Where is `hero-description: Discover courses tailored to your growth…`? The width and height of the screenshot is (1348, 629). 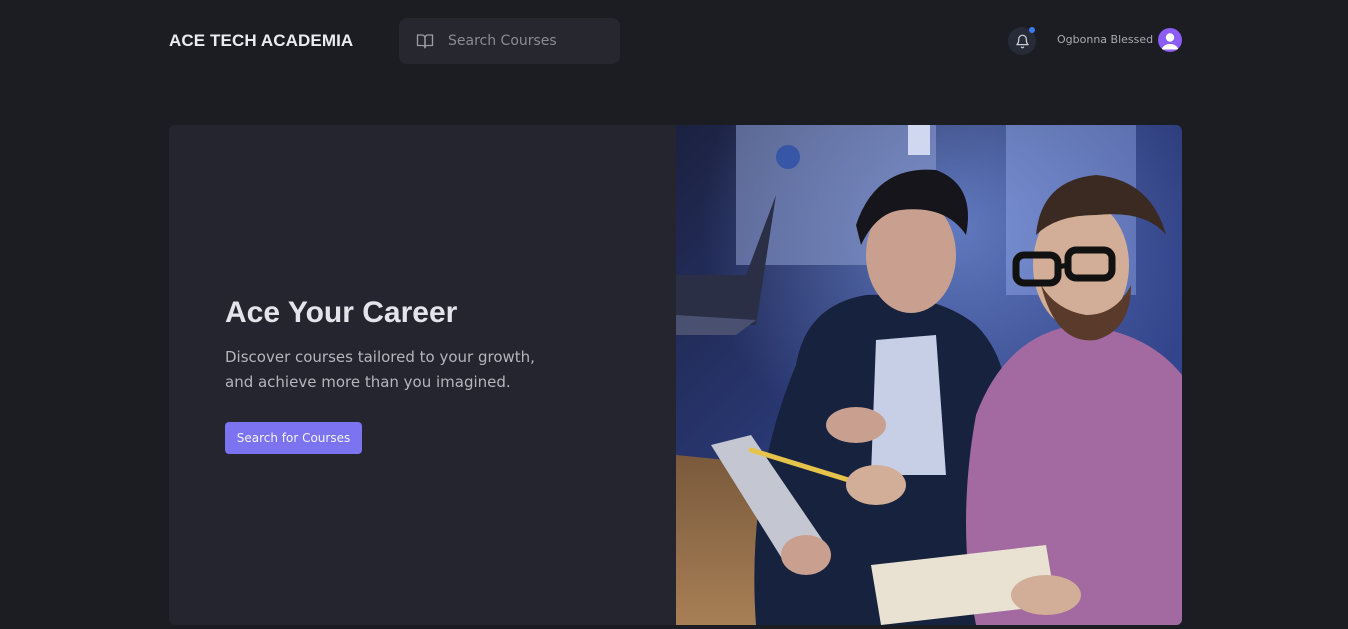 hero-description: Discover courses tailored to your growth… is located at coordinates (380, 369).